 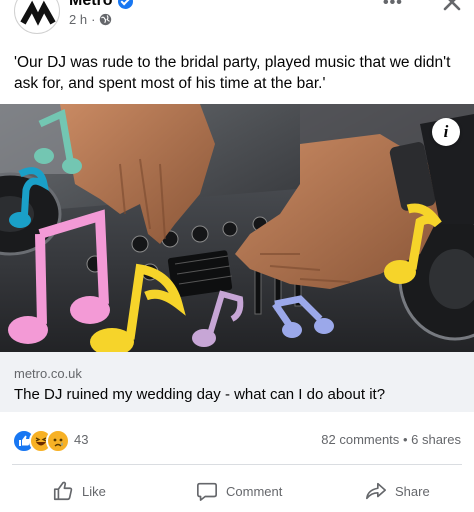 I want to click on post-time: 2 h, so click(x=78, y=19).